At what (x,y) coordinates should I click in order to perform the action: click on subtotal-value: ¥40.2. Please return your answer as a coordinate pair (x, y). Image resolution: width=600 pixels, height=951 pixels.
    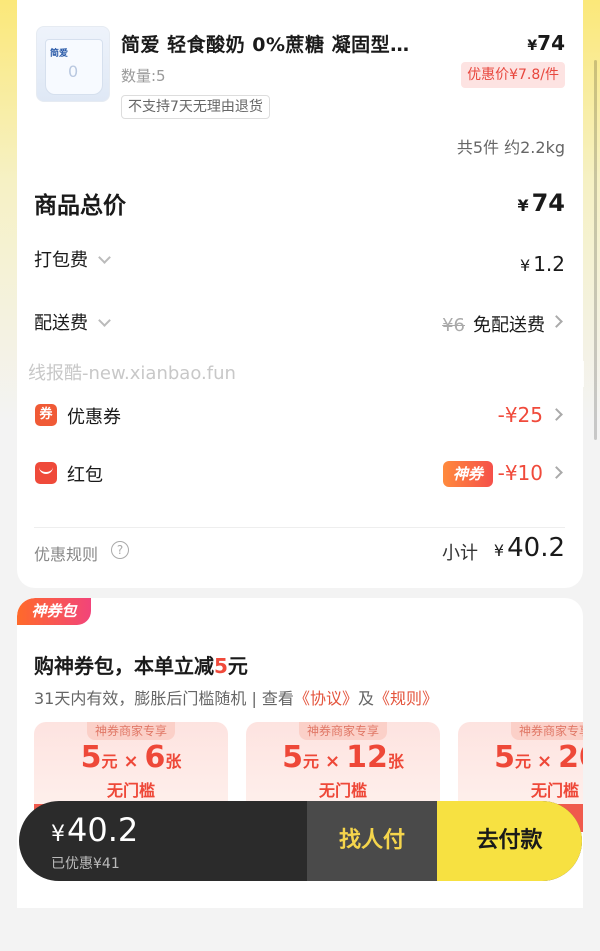
    Looking at the image, I should click on (529, 548).